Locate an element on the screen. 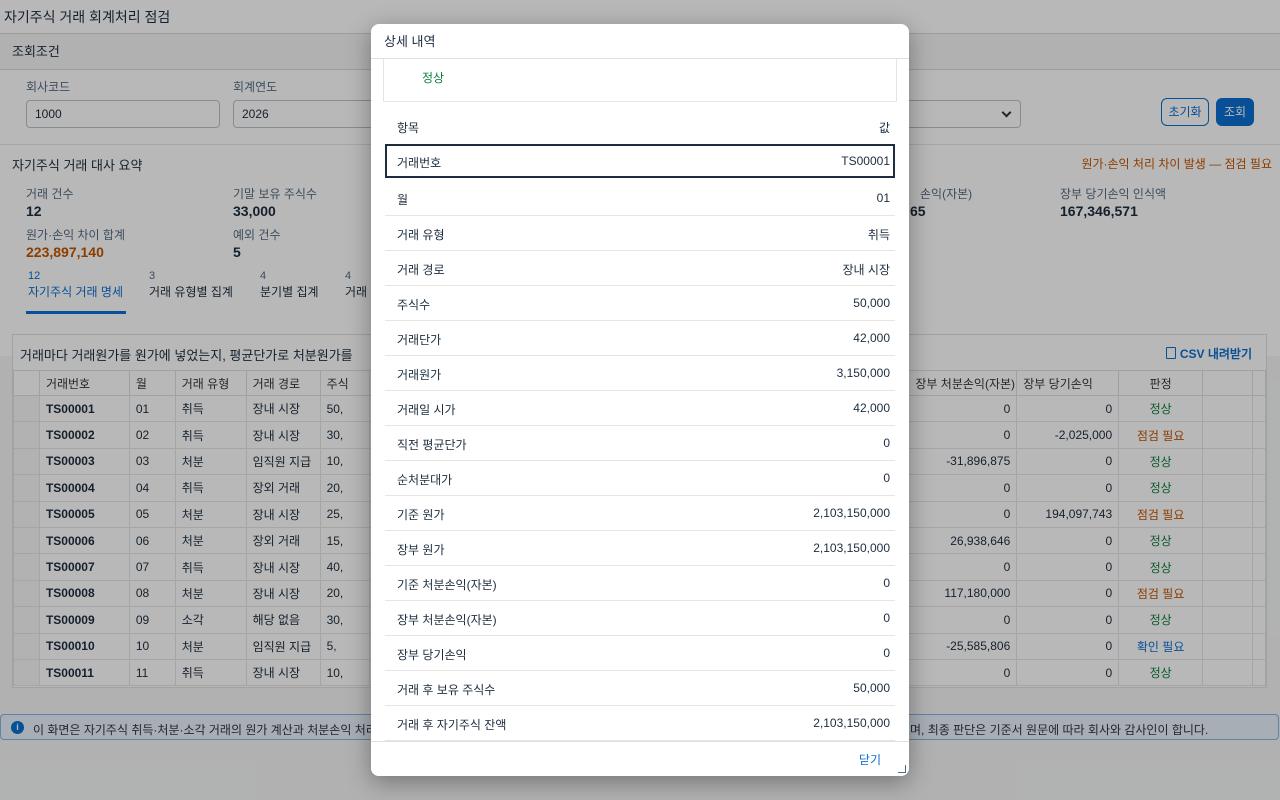 The height and width of the screenshot is (800, 1280). detail-row: 직전 평균단가 0 is located at coordinates (640, 443).